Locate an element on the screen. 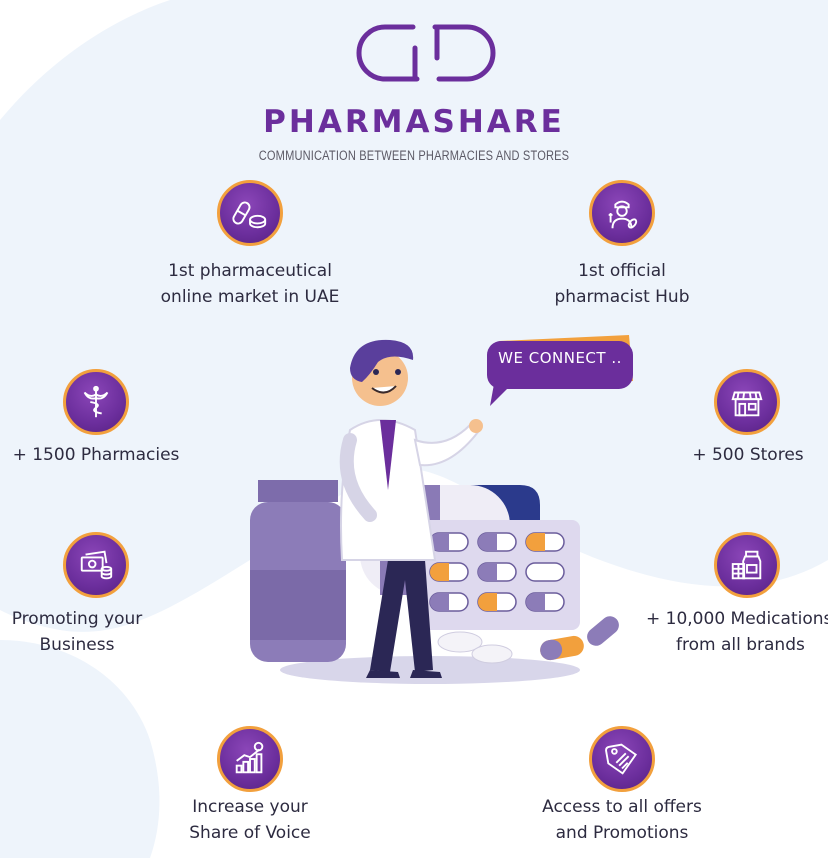 The image size is (828, 858). feature-stores-line1: + 500 Stores is located at coordinates (748, 455).